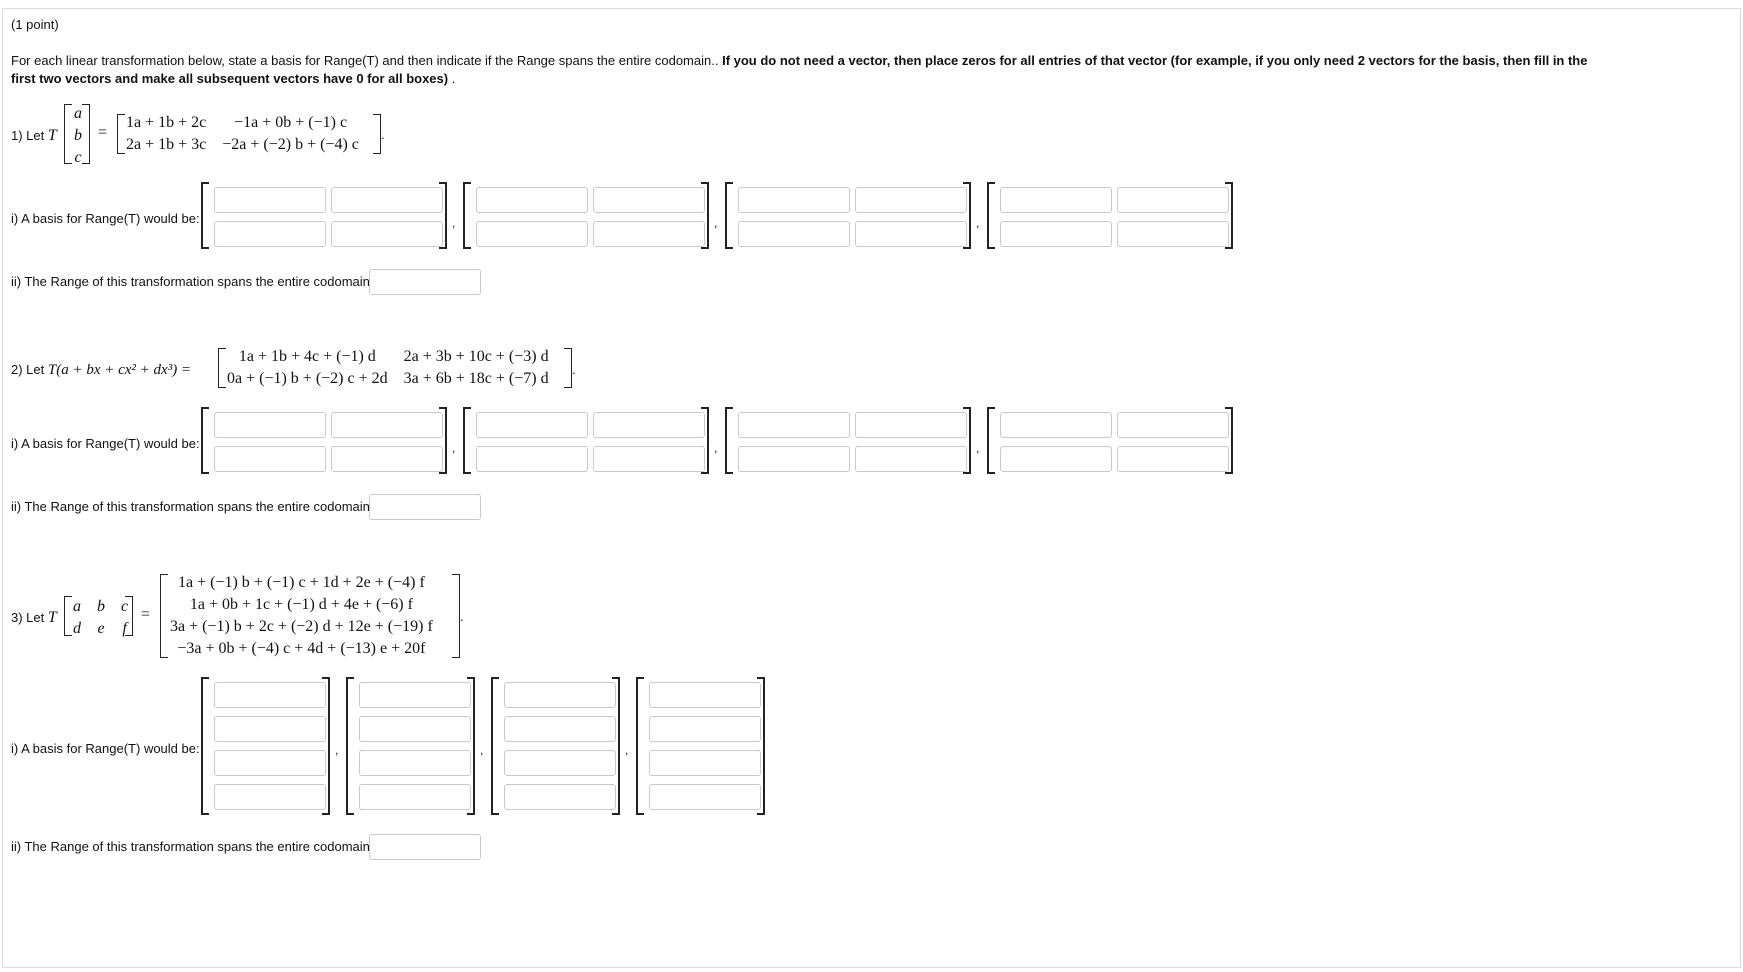 The height and width of the screenshot is (972, 1743). I want to click on p2-m3-r2c1-input, so click(794, 459).